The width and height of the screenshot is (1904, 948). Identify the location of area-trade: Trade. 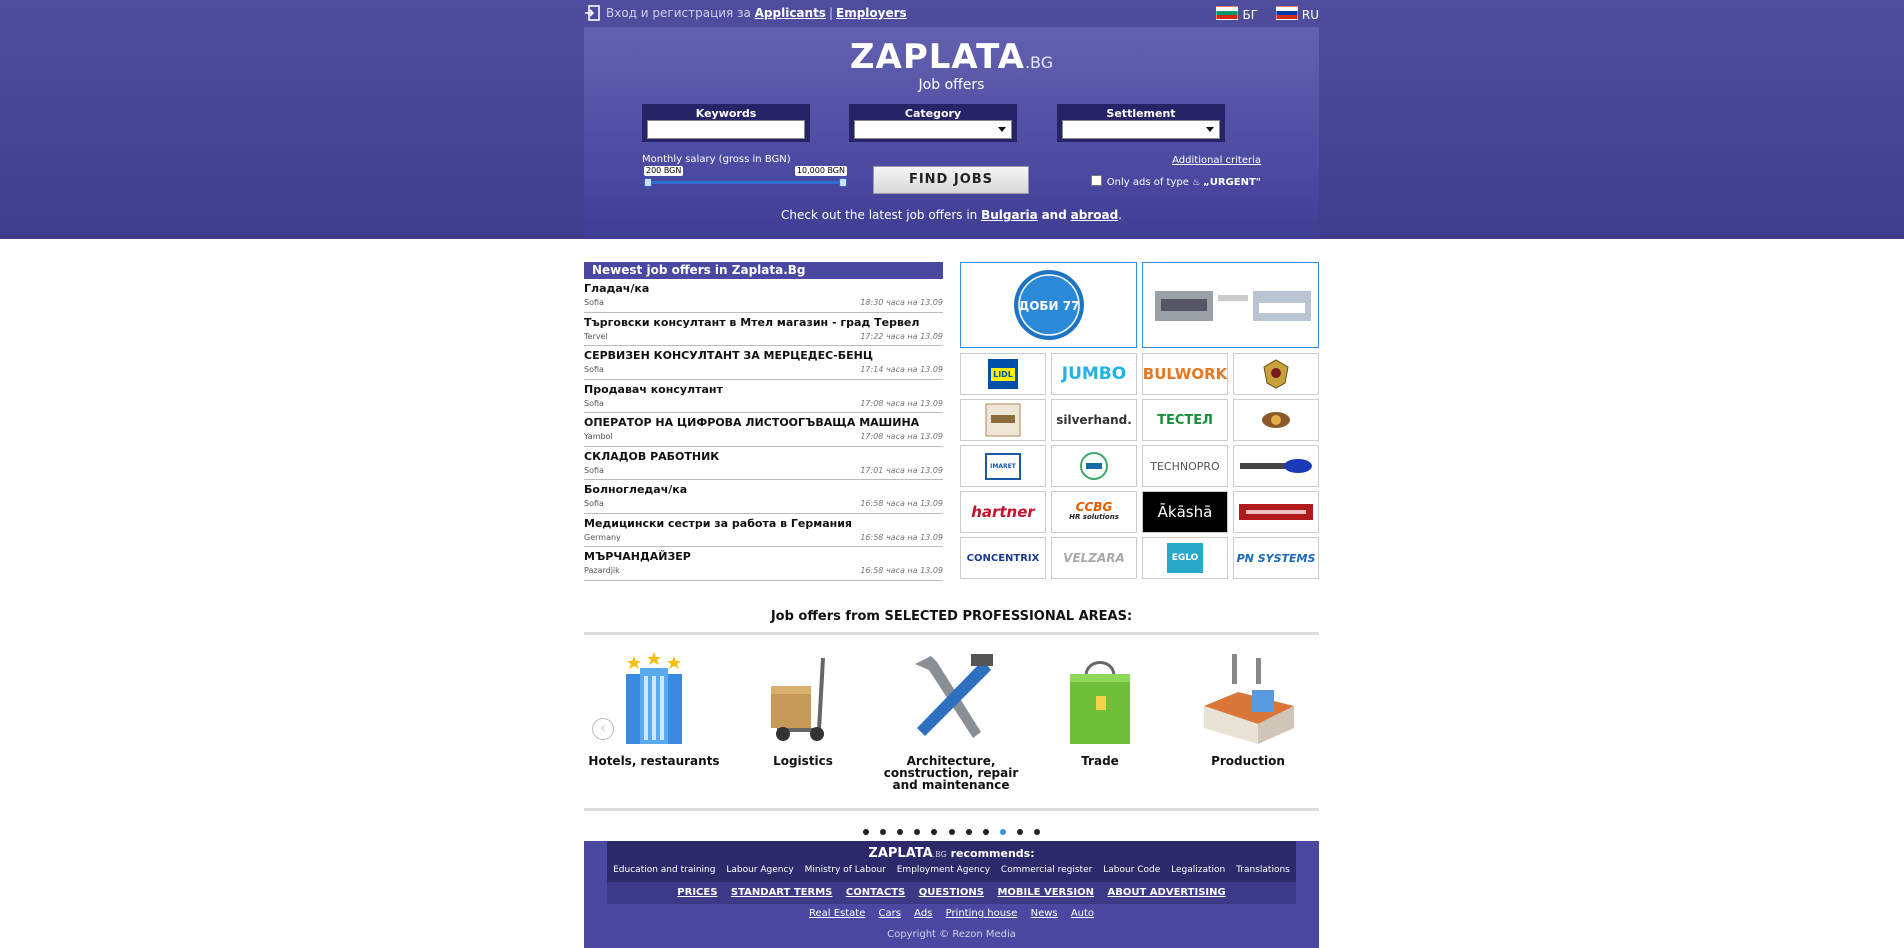
(1100, 708).